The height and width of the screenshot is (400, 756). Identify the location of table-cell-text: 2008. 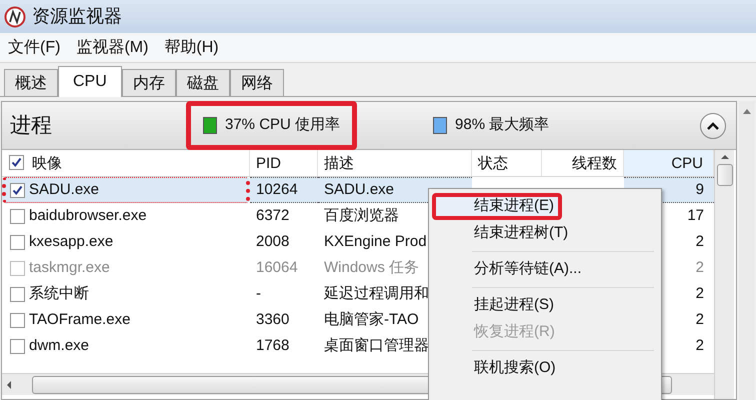
(272, 242).